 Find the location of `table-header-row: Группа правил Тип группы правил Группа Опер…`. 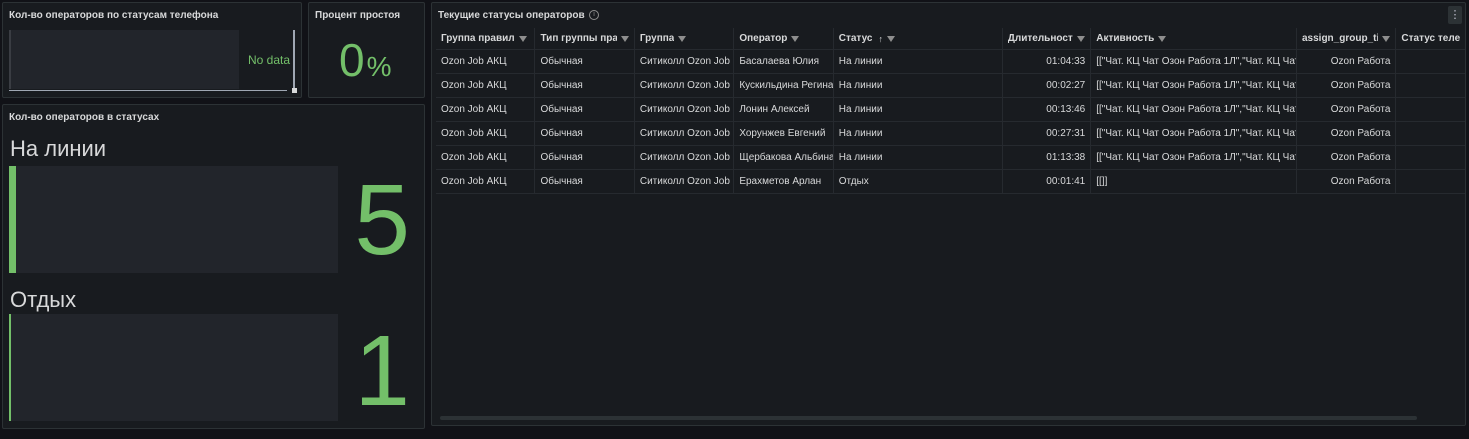

table-header-row: Группа правил Тип группы правил Группа Опер… is located at coordinates (950, 39).